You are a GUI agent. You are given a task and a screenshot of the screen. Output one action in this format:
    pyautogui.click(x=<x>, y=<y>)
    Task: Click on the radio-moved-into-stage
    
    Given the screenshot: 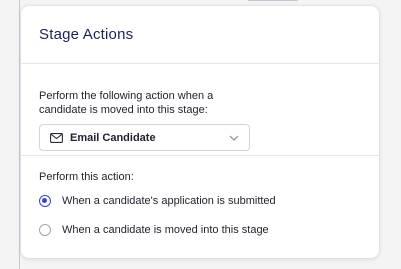 What is the action you would take?
    pyautogui.click(x=45, y=230)
    